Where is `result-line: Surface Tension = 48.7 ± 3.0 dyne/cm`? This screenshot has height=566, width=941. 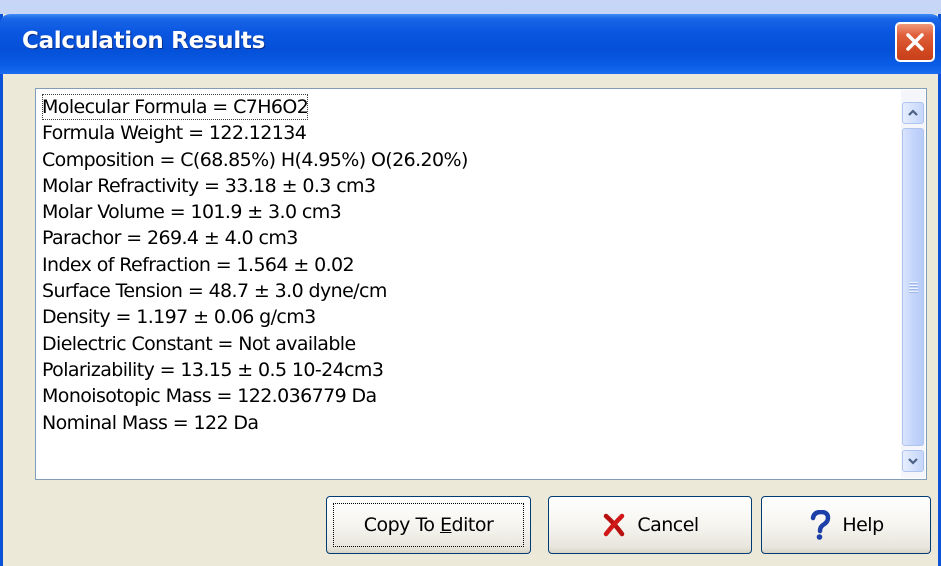 result-line: Surface Tension = 48.7 ± 3.0 dyne/cm is located at coordinates (469, 291).